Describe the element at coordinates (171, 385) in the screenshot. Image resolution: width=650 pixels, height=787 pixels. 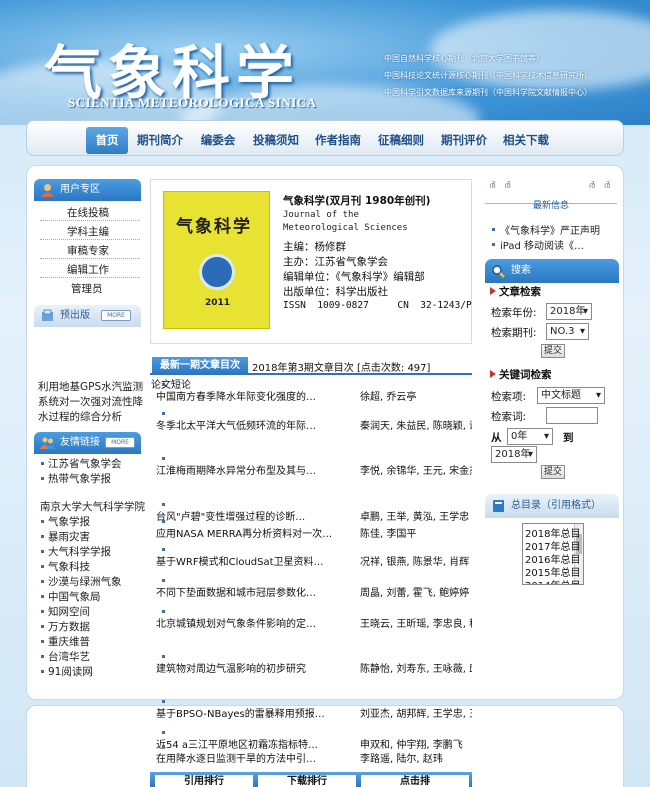
I see `section-heading: 论文短论` at that location.